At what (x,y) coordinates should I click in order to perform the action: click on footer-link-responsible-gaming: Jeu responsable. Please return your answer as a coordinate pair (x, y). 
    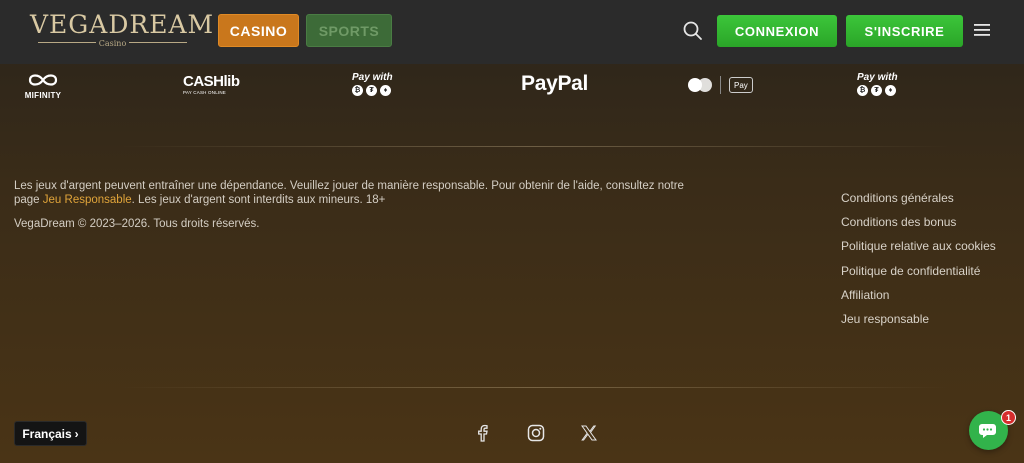
    Looking at the image, I should click on (931, 323).